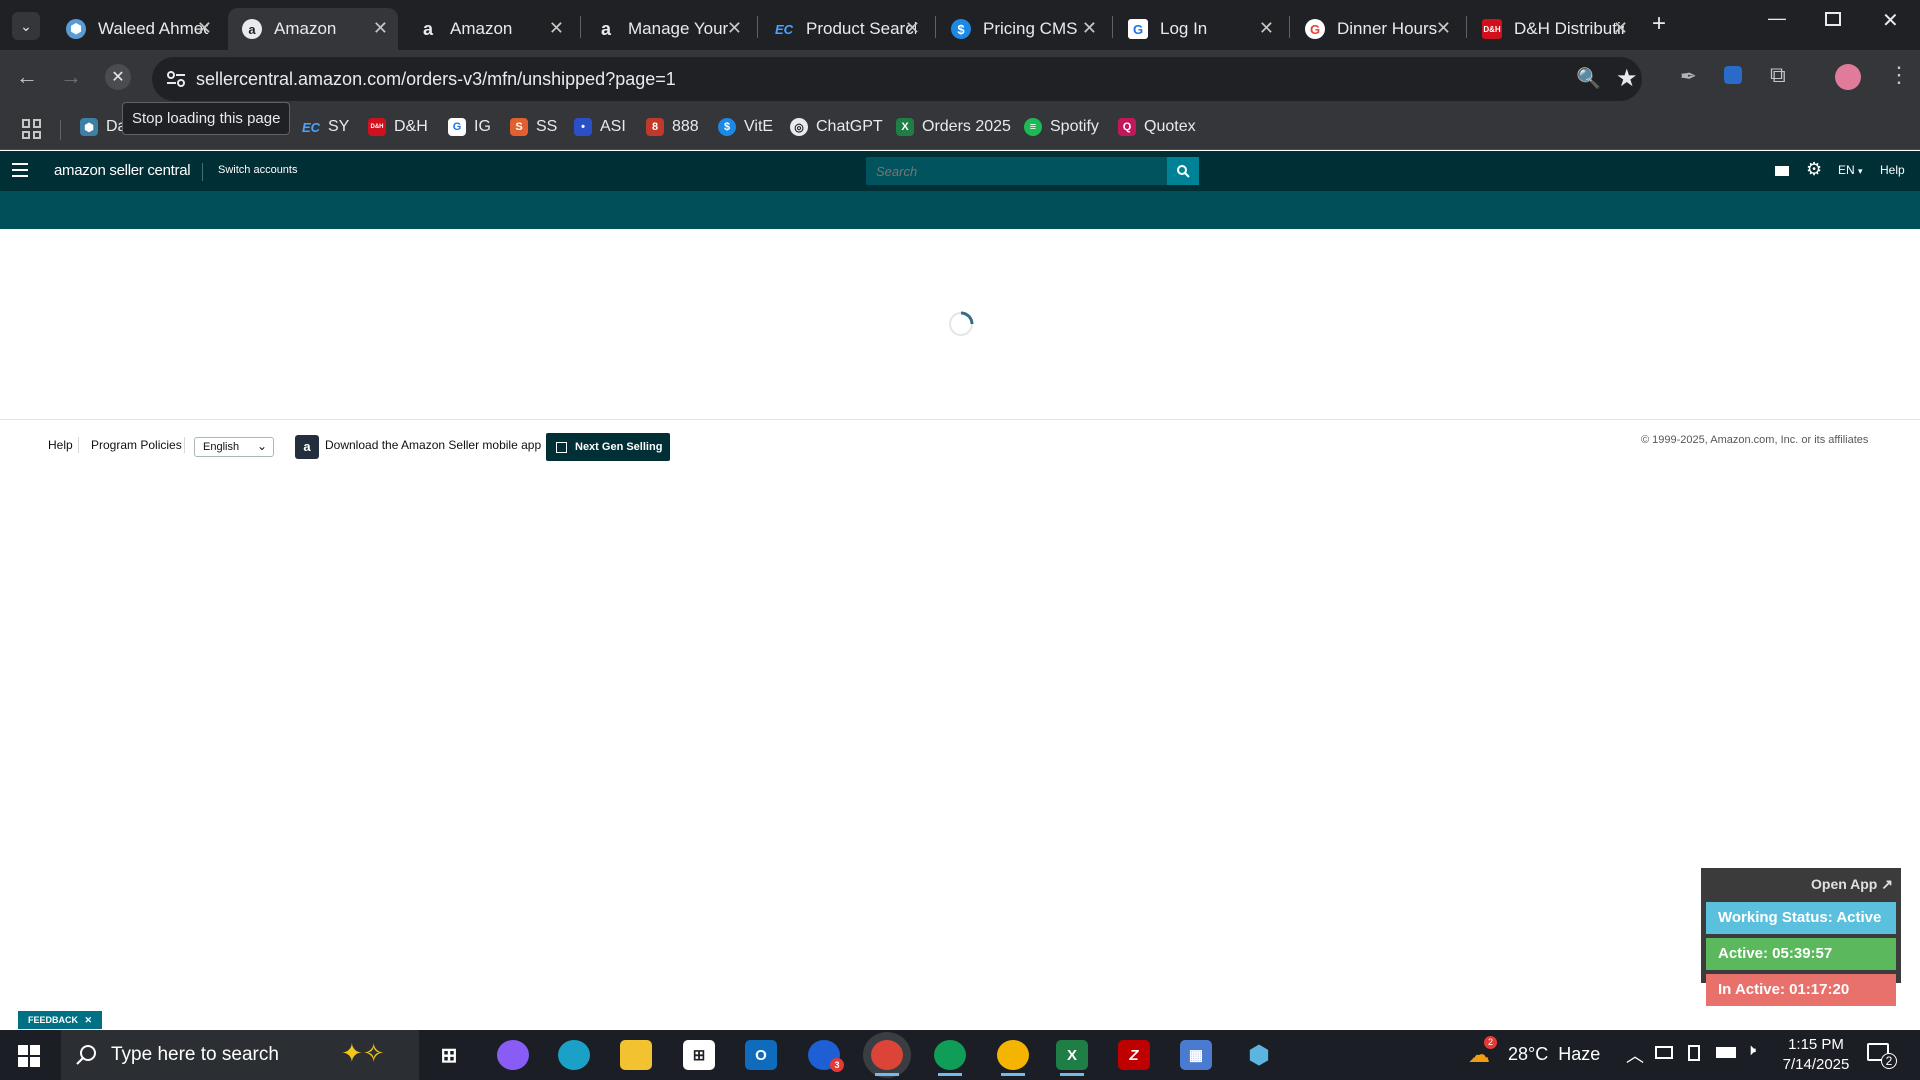  Describe the element at coordinates (29, 1056) in the screenshot. I see `windows-start-icon` at that location.